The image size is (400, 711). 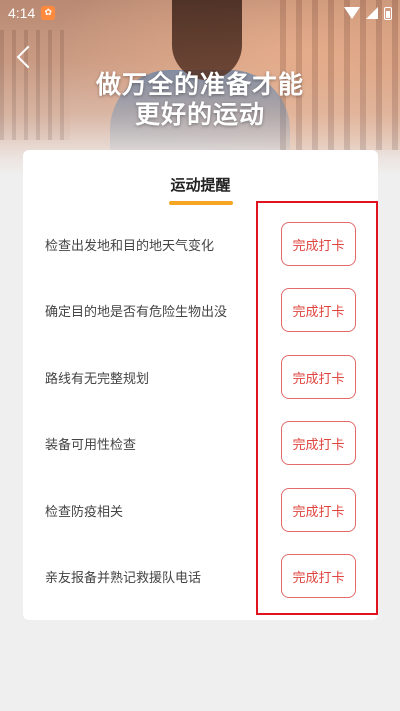 What do you see at coordinates (200, 185) in the screenshot?
I see `card-title-text: 运动提醒` at bounding box center [200, 185].